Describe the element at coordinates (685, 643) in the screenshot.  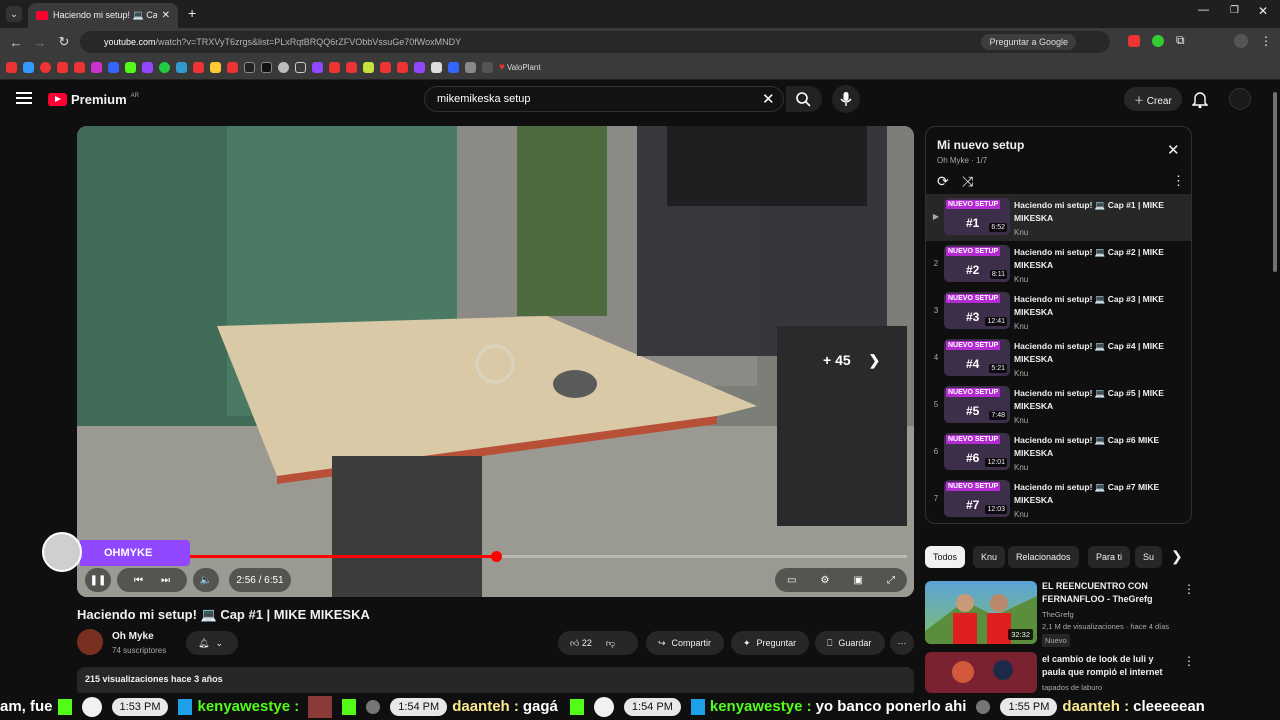
I see `share-button: ↪ Compartir` at that location.